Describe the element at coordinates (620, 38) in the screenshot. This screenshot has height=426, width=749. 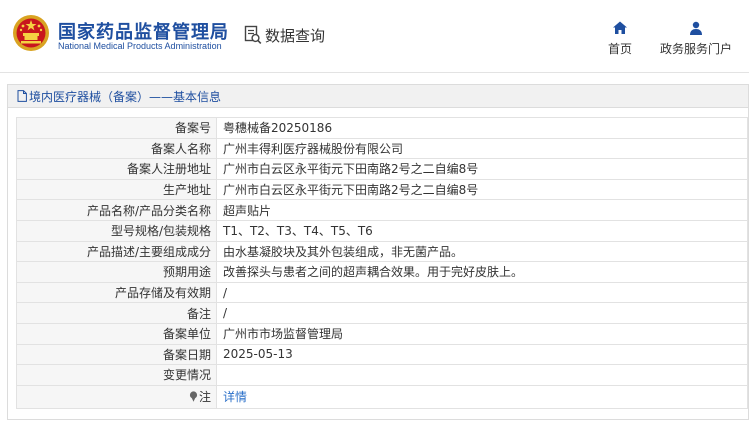
I see `nav-home: 首页` at that location.